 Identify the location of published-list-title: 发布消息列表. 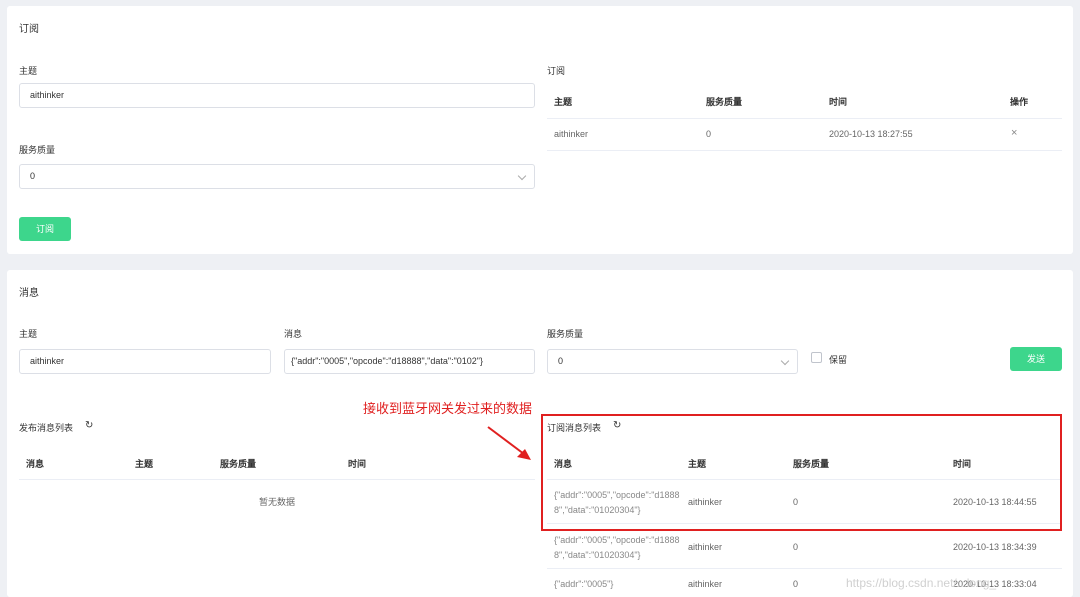
(46, 428).